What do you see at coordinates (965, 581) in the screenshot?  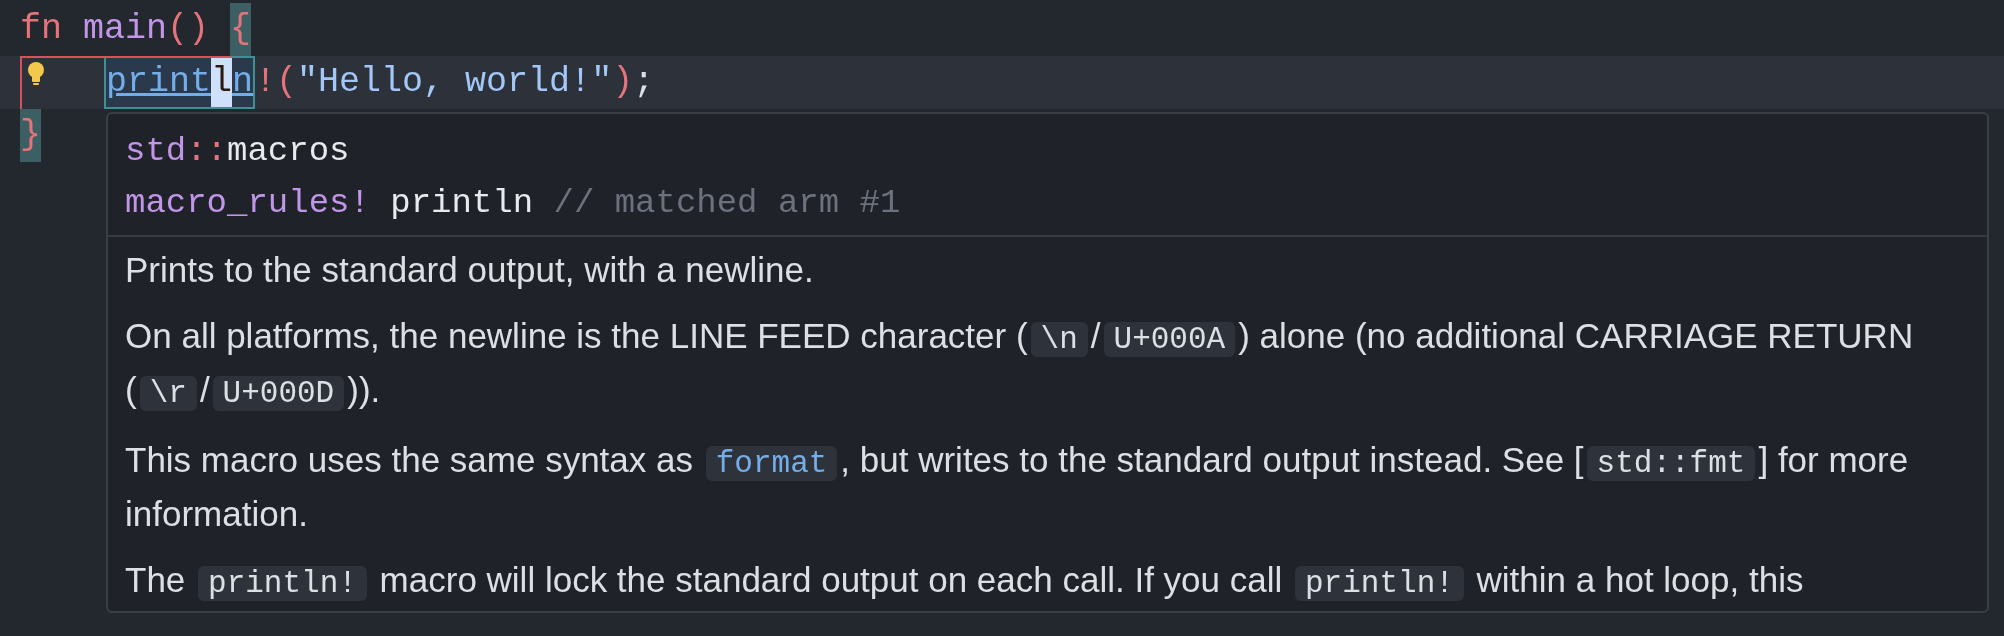 I see `doc-paragraph: The println! macro will lock the standard output on each call. If you call println! within a hot loop, this` at bounding box center [965, 581].